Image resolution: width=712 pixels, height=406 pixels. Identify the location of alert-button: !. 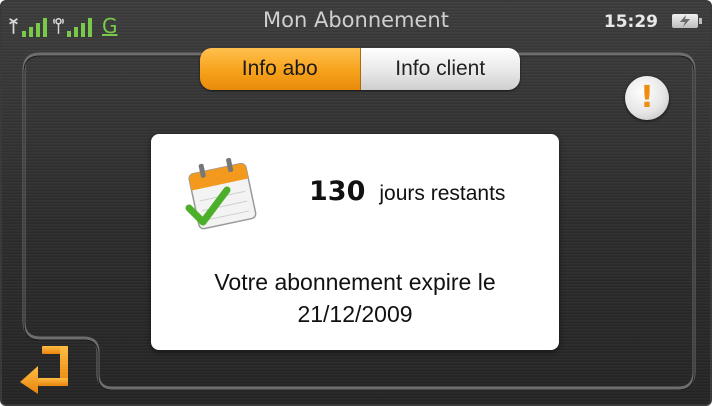
(647, 98).